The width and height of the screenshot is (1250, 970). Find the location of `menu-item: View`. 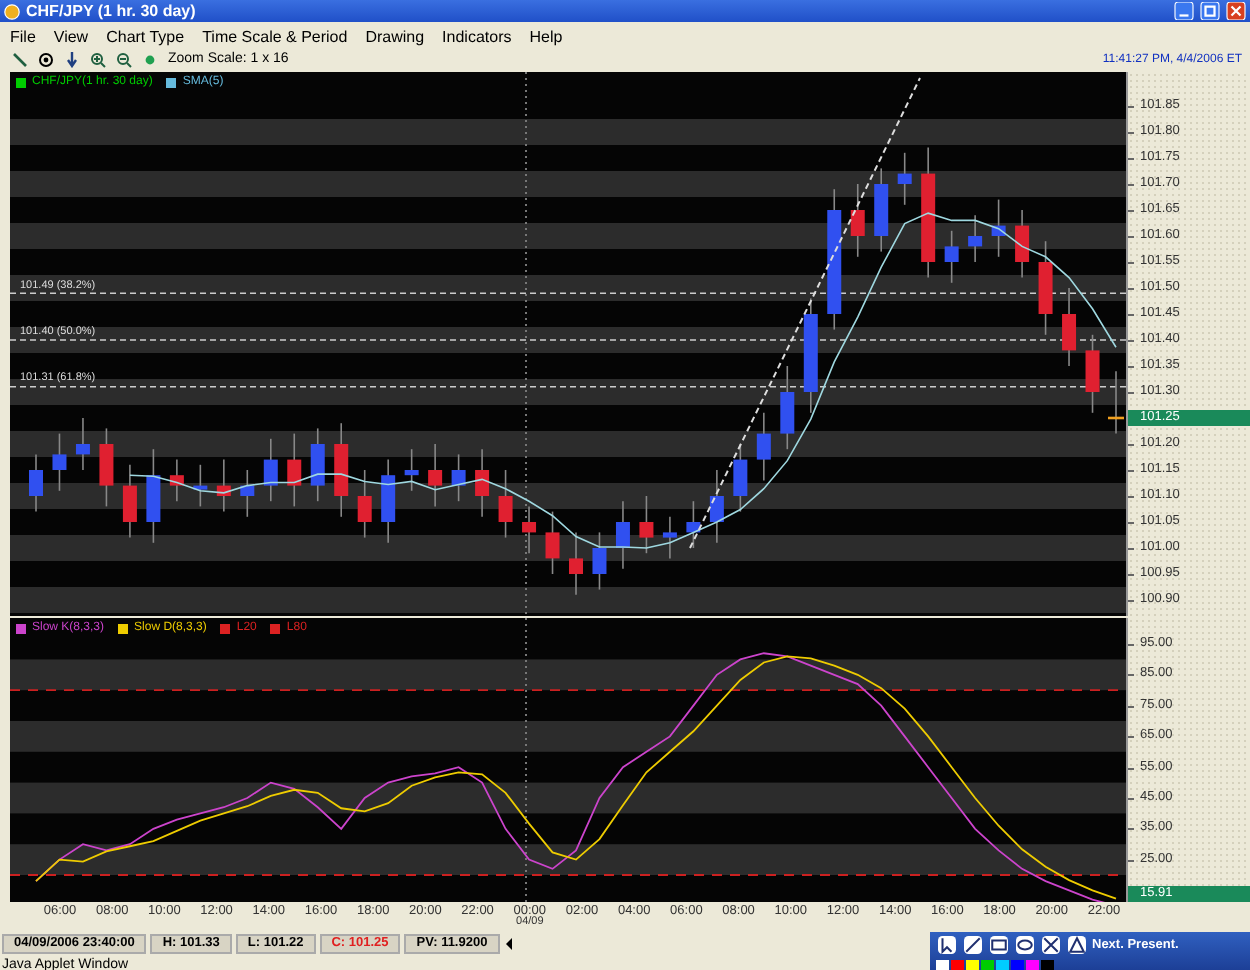

menu-item: View is located at coordinates (74, 36).